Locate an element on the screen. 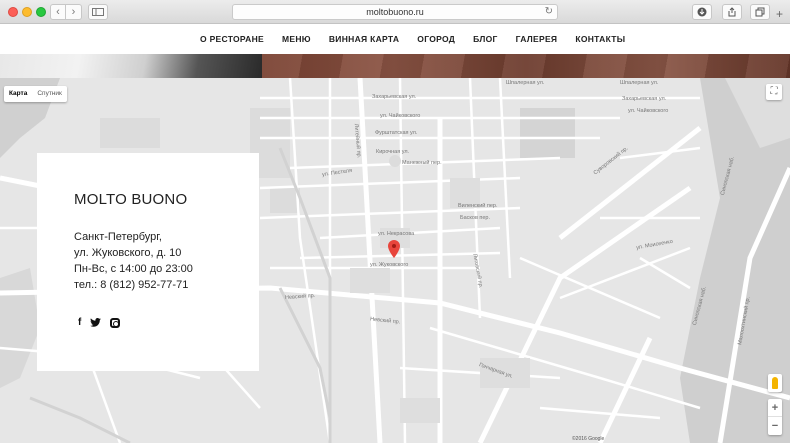 Image resolution: width=790 pixels, height=443 pixels. street-label: Виленский пер. is located at coordinates (478, 206).